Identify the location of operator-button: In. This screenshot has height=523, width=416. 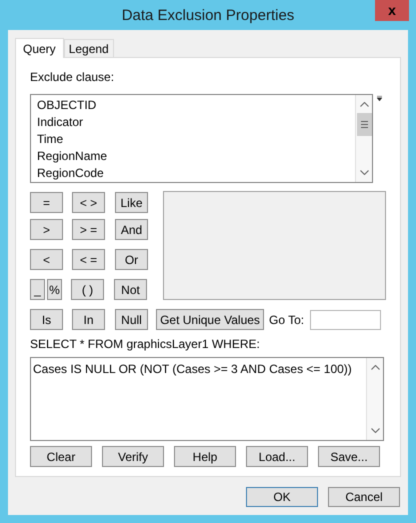
(88, 319).